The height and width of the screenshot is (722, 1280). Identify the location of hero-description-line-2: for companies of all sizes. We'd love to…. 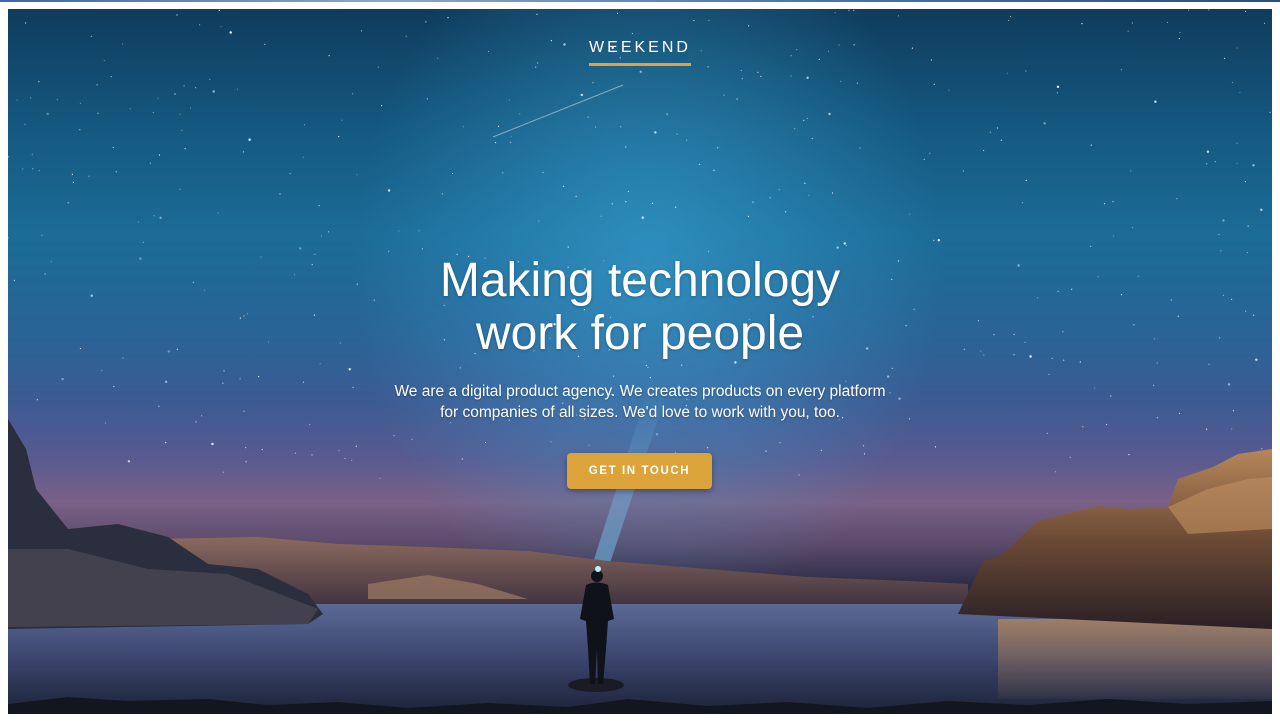
(640, 412).